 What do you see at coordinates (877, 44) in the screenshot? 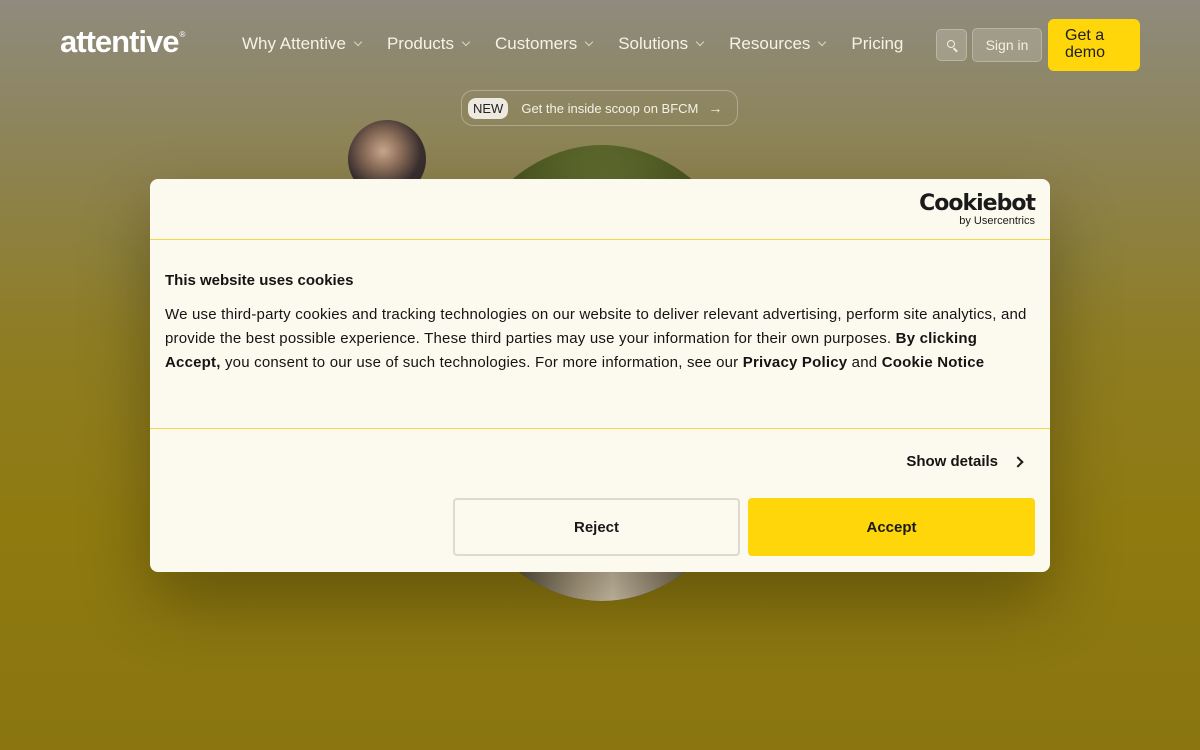
I see `menu-item-pricing: Pricing` at bounding box center [877, 44].